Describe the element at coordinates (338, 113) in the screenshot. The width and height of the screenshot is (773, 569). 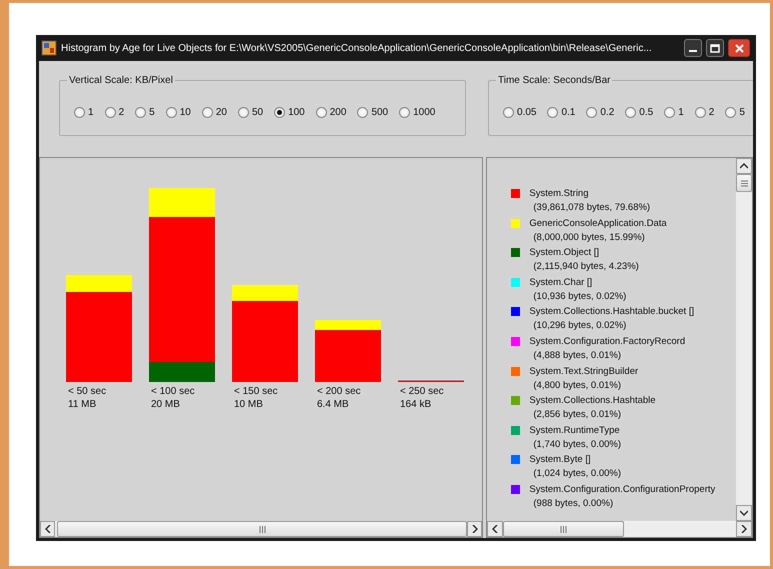
I see `option-label: 200` at that location.